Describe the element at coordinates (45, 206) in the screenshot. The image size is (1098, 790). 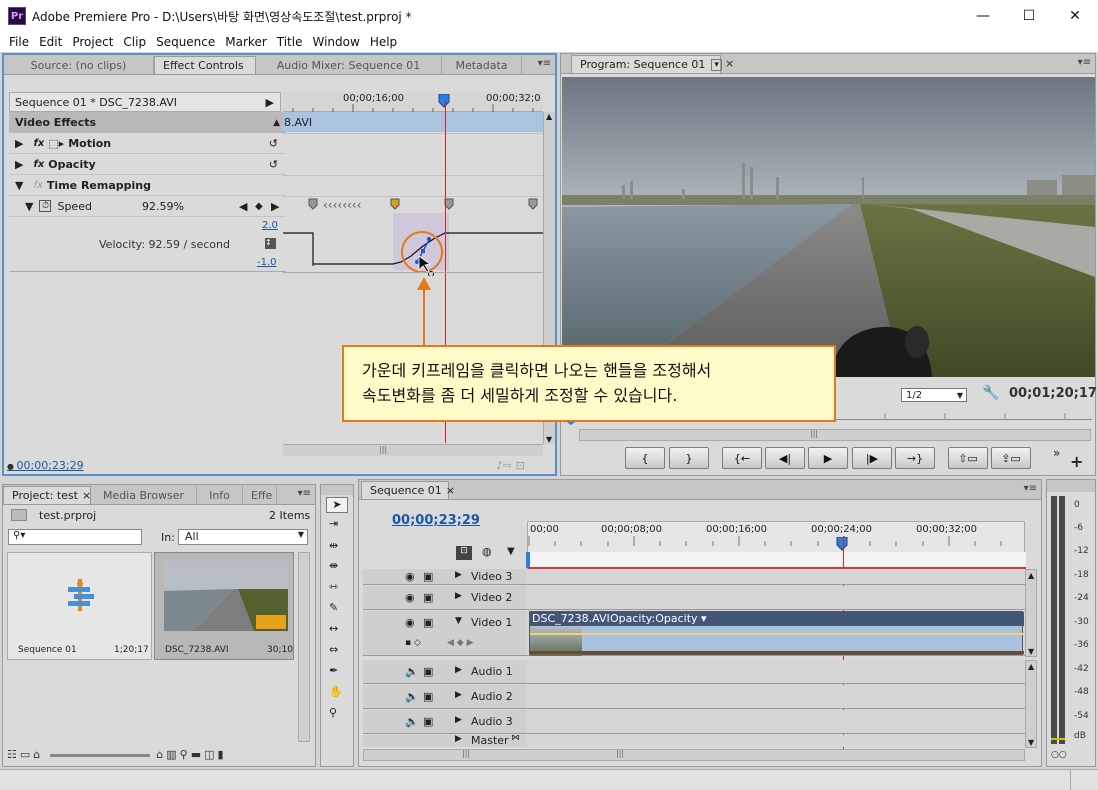
I see `stopwatch-icon: ⏱` at that location.